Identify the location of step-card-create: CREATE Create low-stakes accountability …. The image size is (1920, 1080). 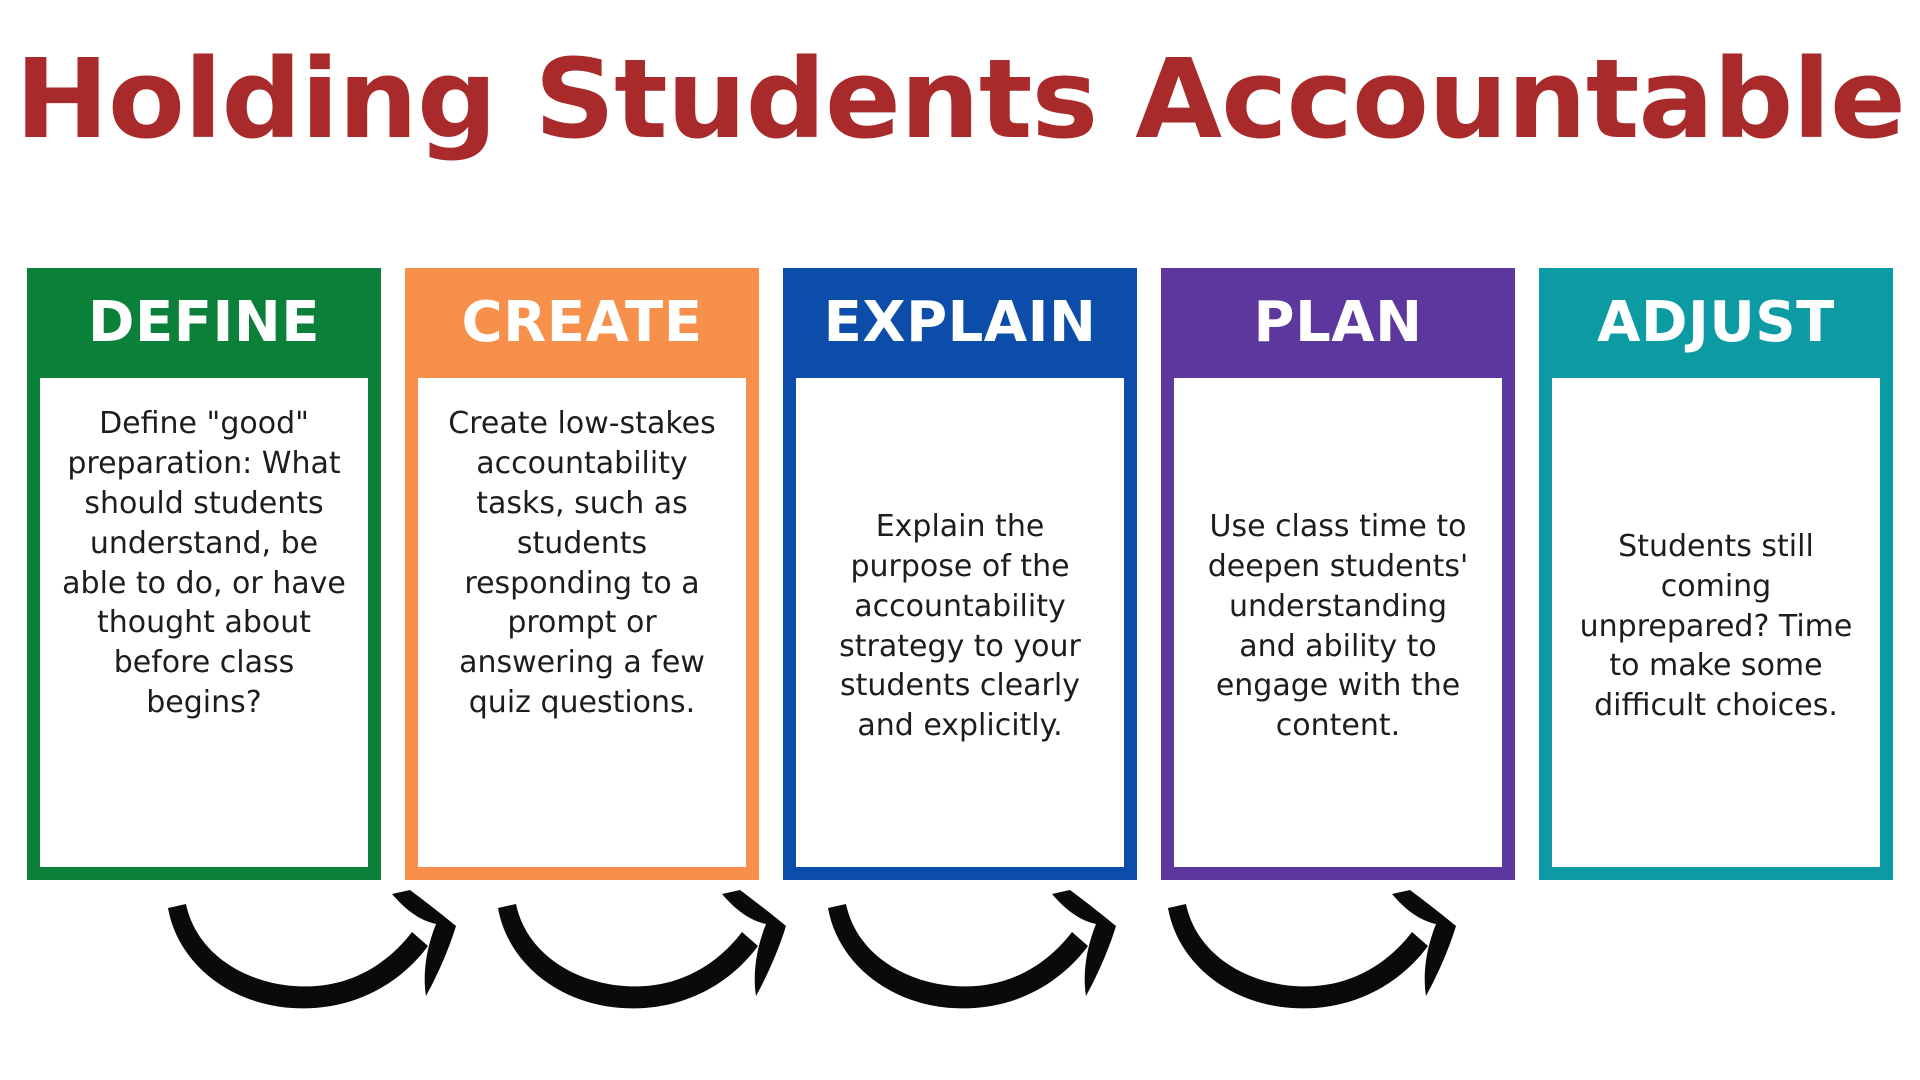
(582, 574).